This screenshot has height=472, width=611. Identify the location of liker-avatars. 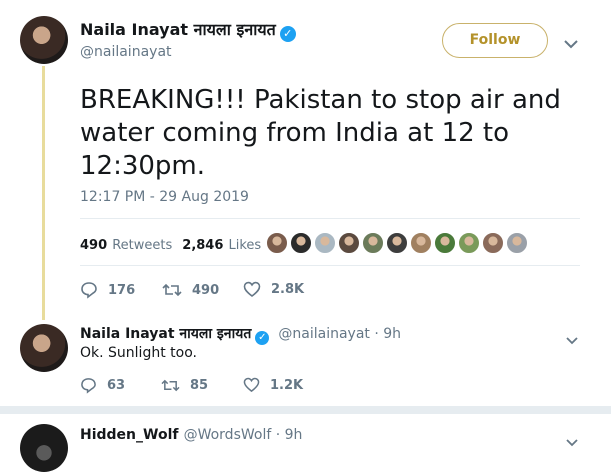
(397, 243).